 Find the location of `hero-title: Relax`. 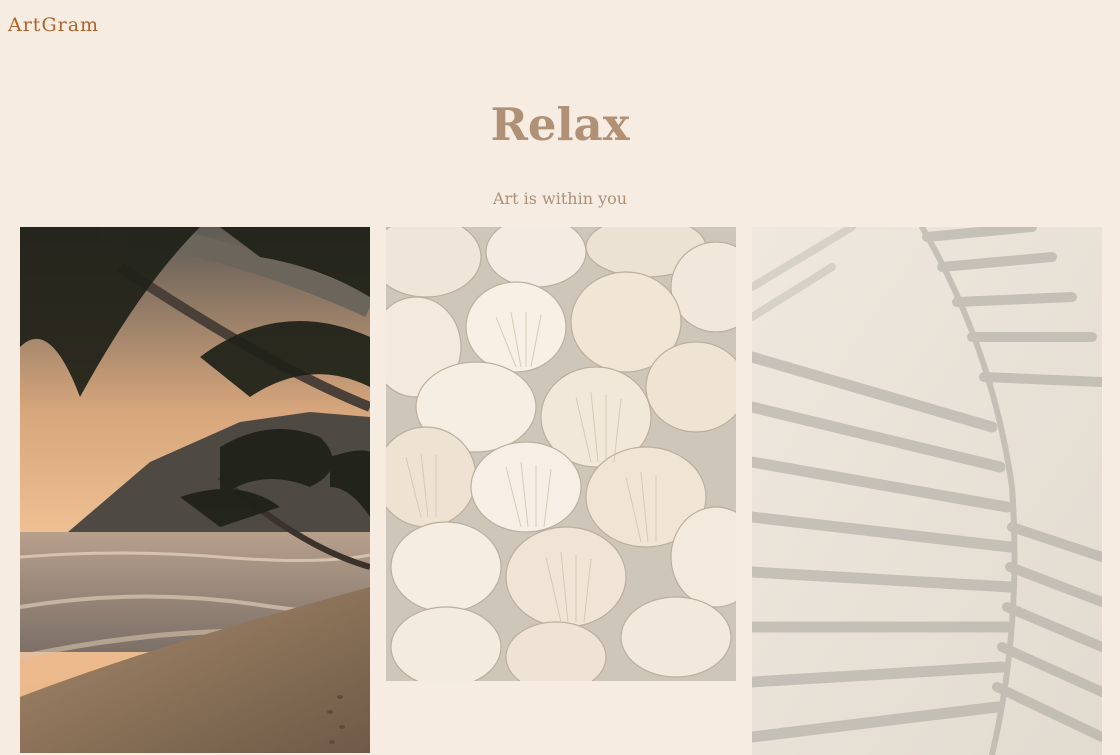

hero-title: Relax is located at coordinates (560, 124).